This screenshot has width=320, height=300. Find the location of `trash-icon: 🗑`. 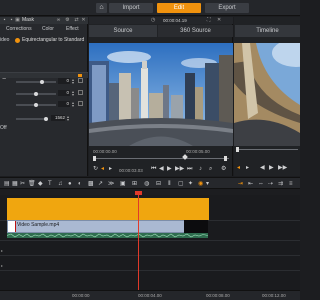

trash-icon: 🗑 is located at coordinates (32, 184).